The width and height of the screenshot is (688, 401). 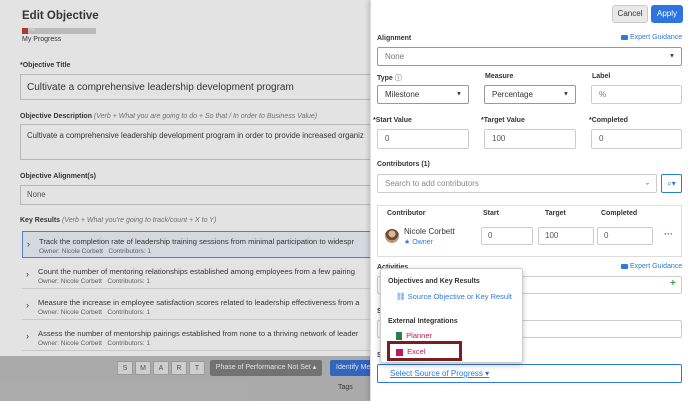 What do you see at coordinates (389, 78) in the screenshot?
I see `type-label: Type ⓘ` at bounding box center [389, 78].